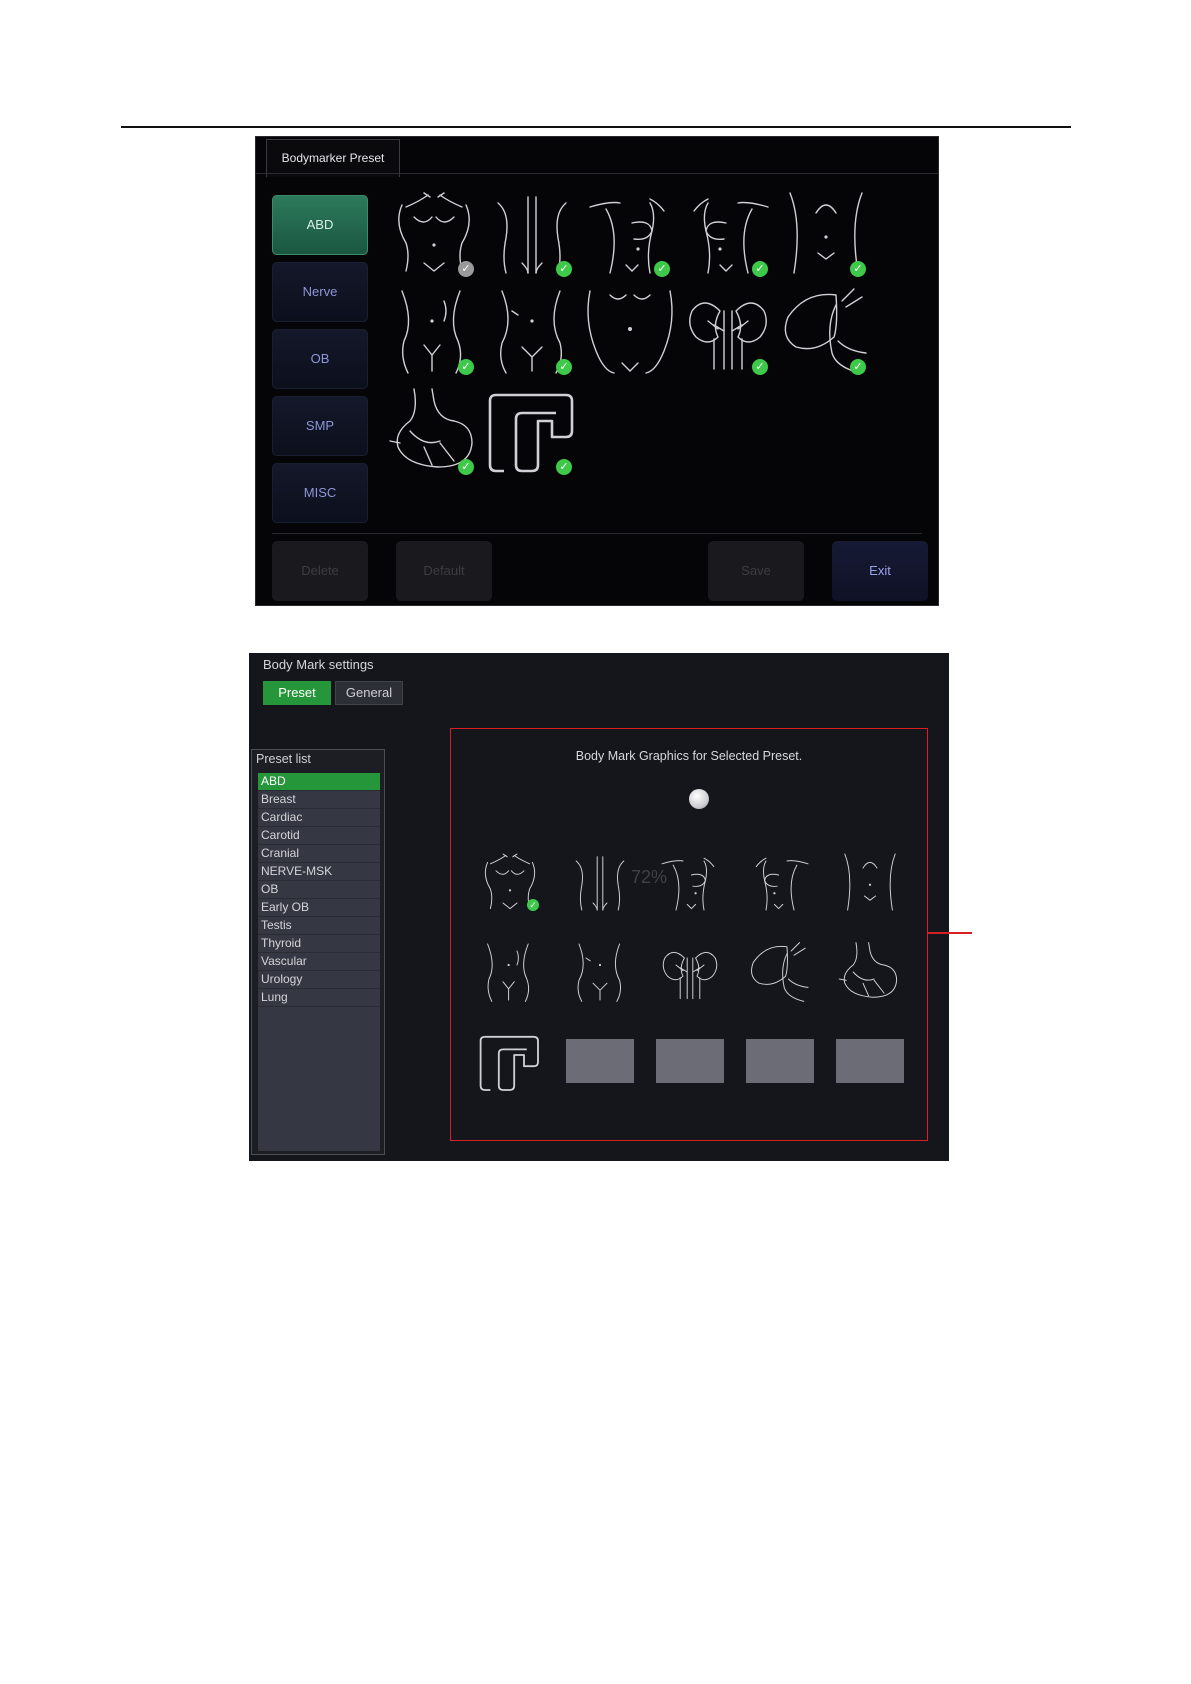 This screenshot has height=1684, width=1191. Describe the element at coordinates (319, 908) in the screenshot. I see `preset-list-item: Early OB` at that location.